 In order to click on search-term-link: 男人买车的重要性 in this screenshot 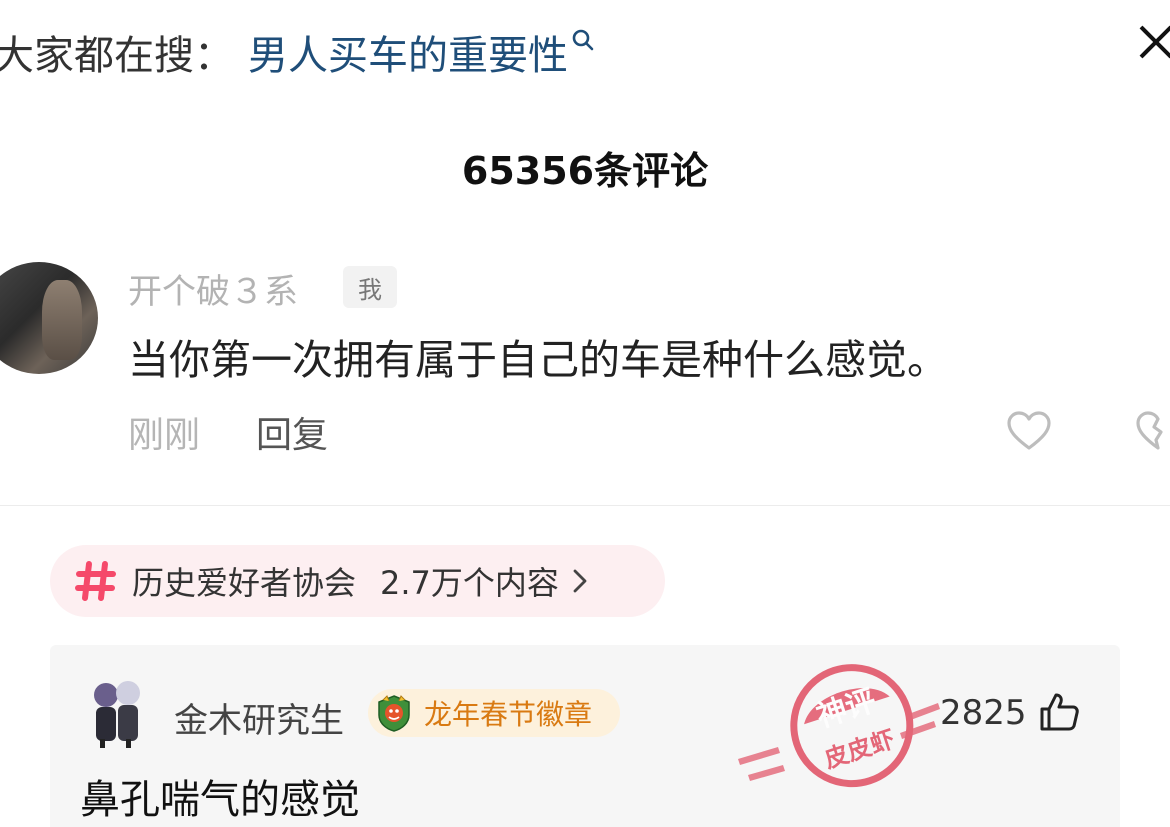, I will do `click(408, 52)`.